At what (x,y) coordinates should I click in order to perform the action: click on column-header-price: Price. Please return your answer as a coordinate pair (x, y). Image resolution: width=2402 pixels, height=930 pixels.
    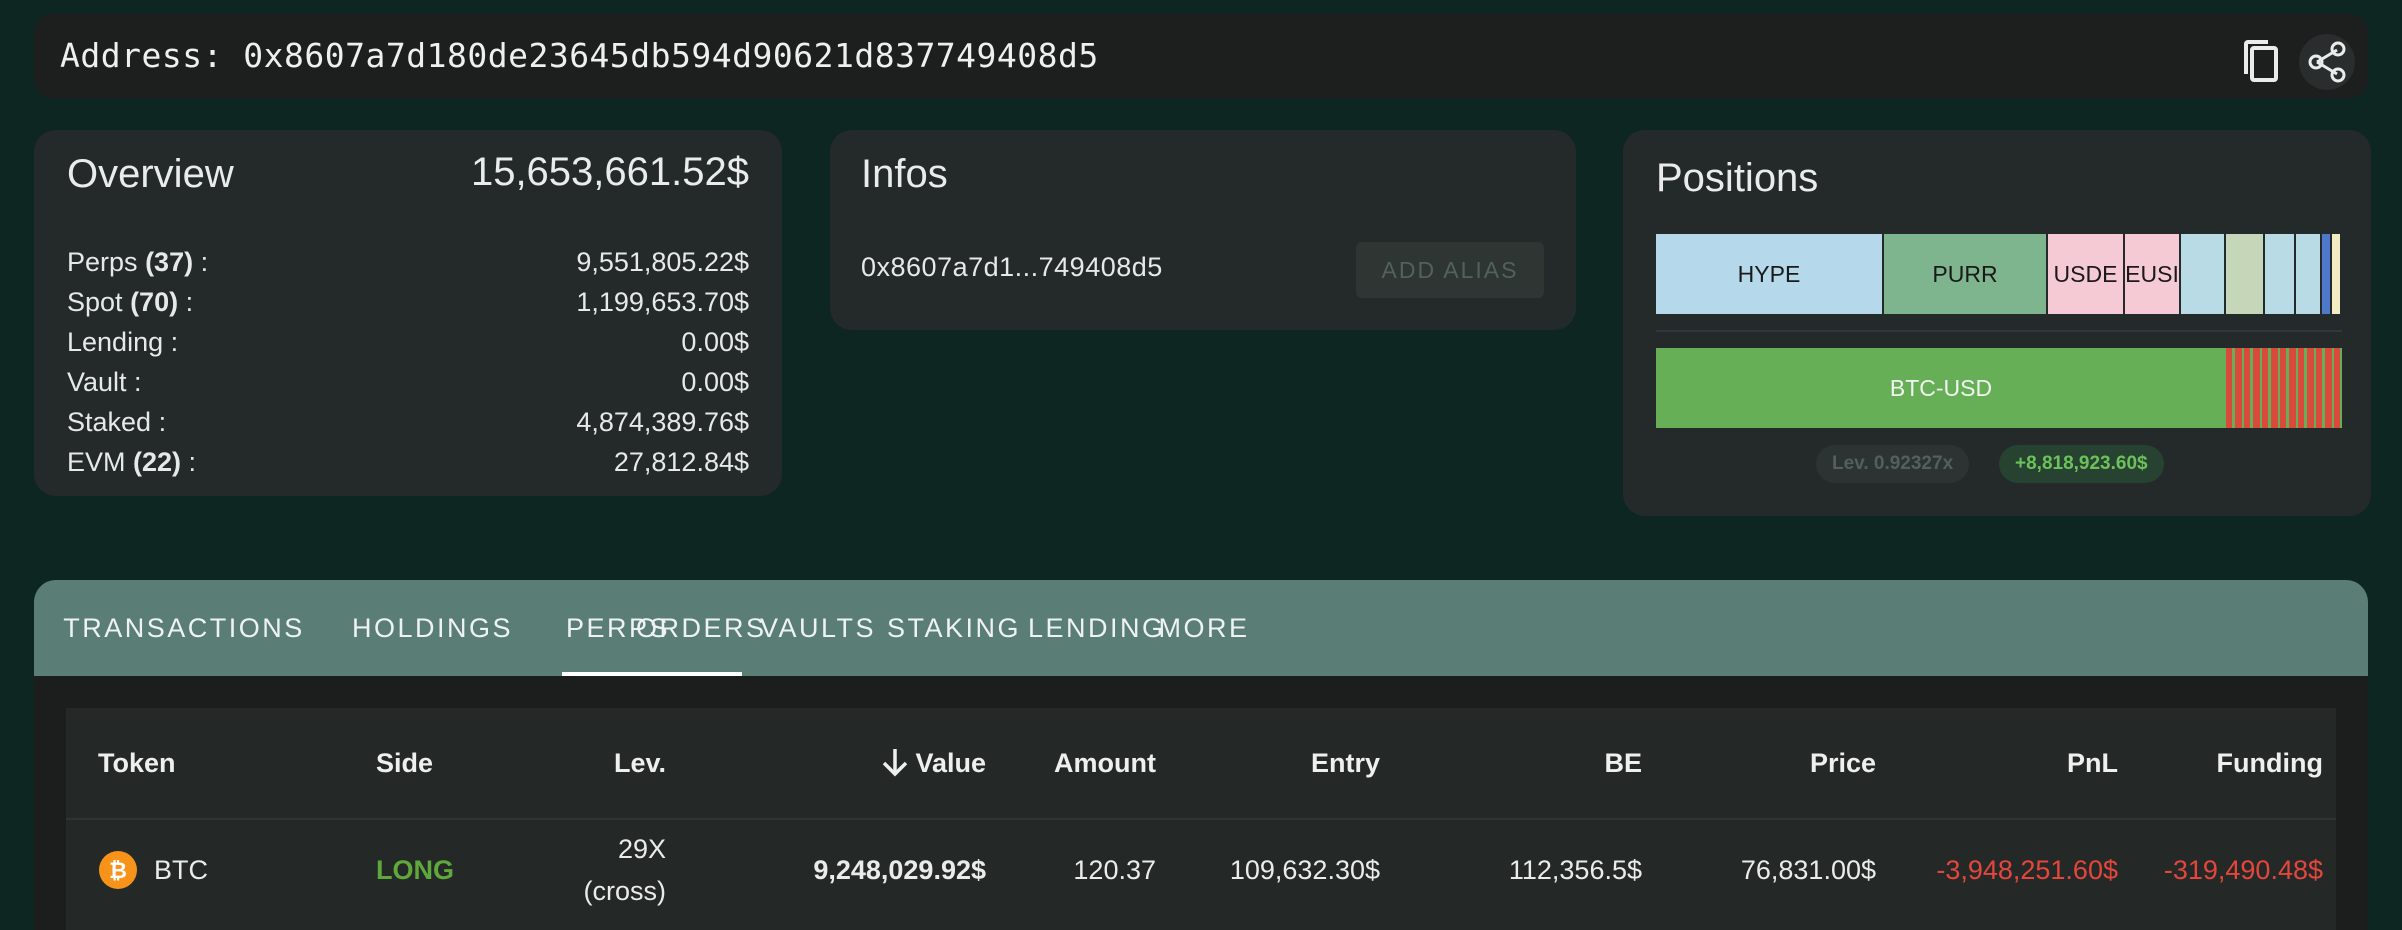
    Looking at the image, I should click on (1771, 763).